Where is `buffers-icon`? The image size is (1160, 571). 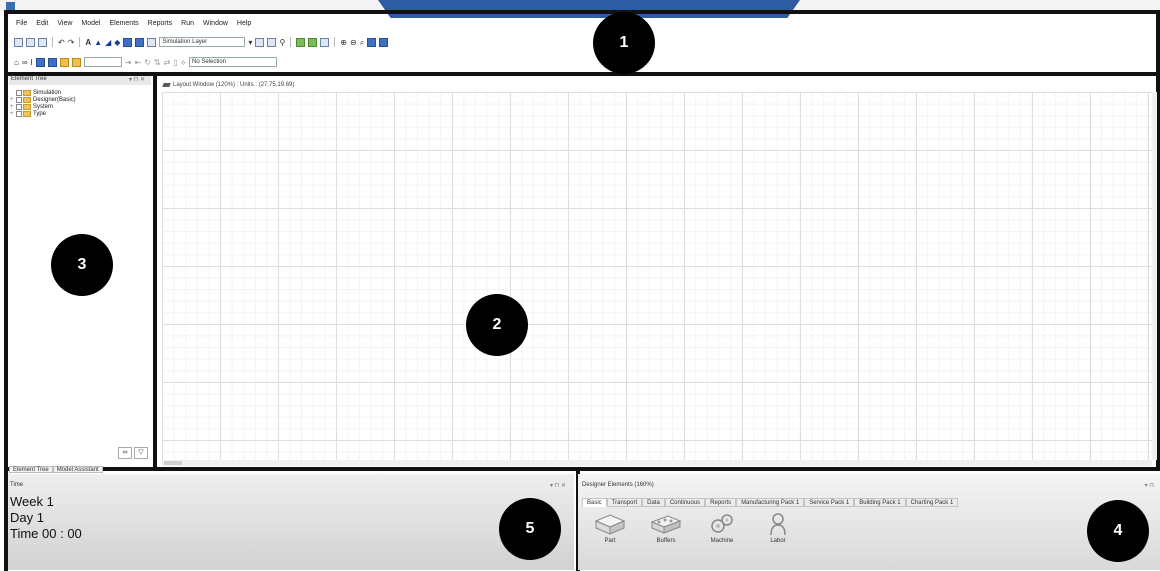
buffers-icon is located at coordinates (666, 524).